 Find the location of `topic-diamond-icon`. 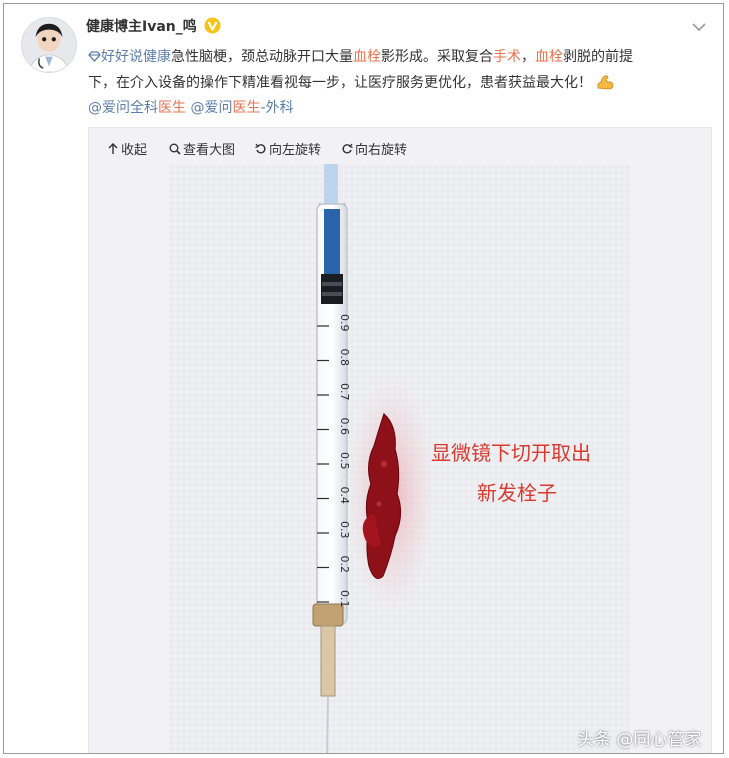

topic-diamond-icon is located at coordinates (94, 56).